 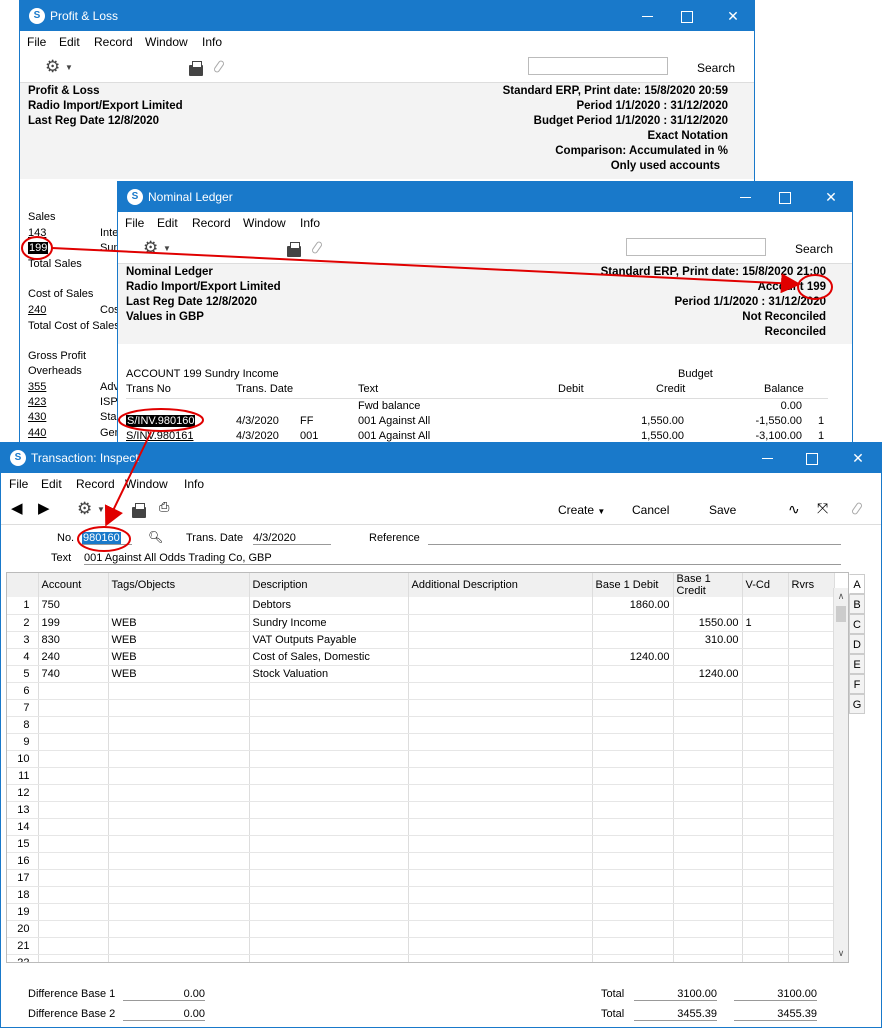 What do you see at coordinates (581, 510) in the screenshot?
I see `create-menu: Create ▼` at bounding box center [581, 510].